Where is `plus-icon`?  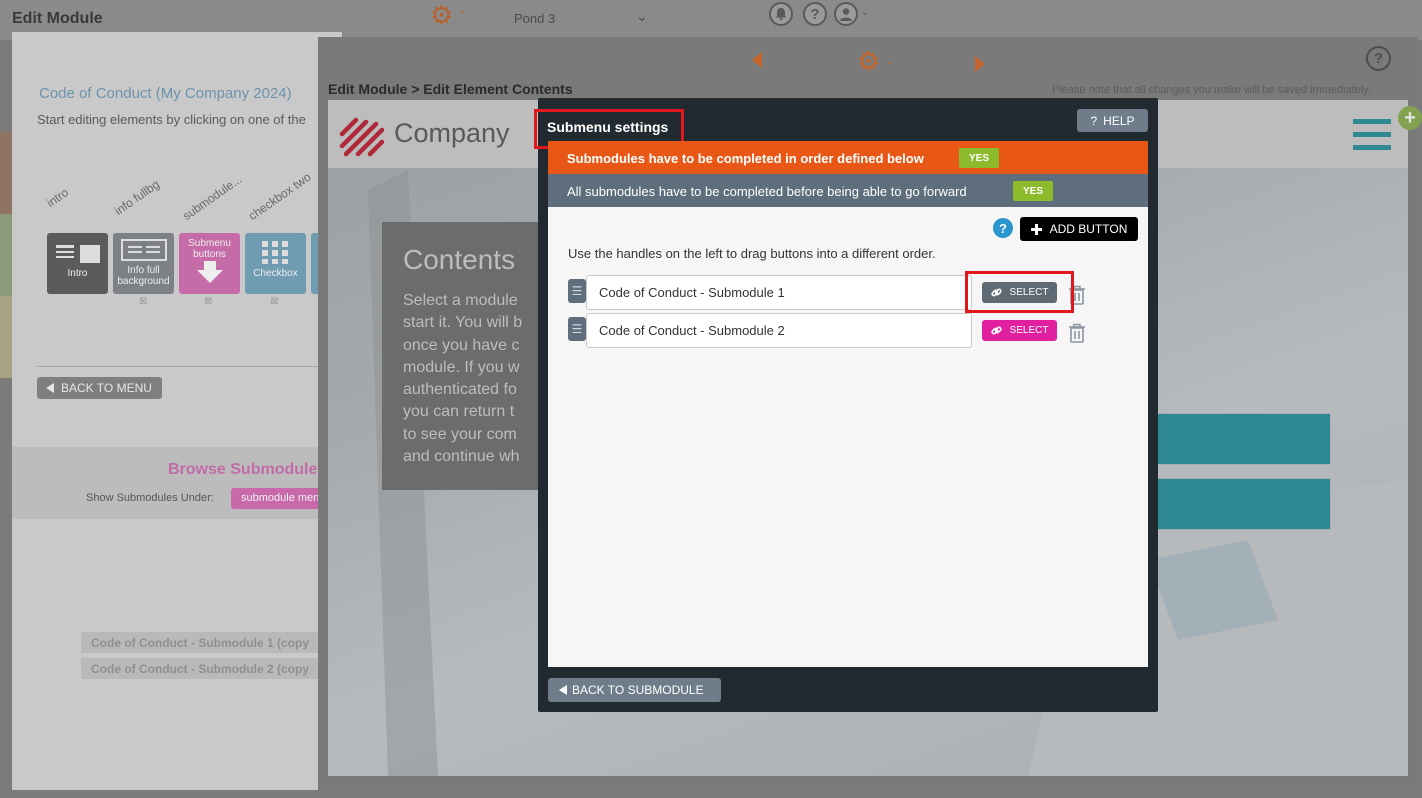
plus-icon is located at coordinates (1036, 229).